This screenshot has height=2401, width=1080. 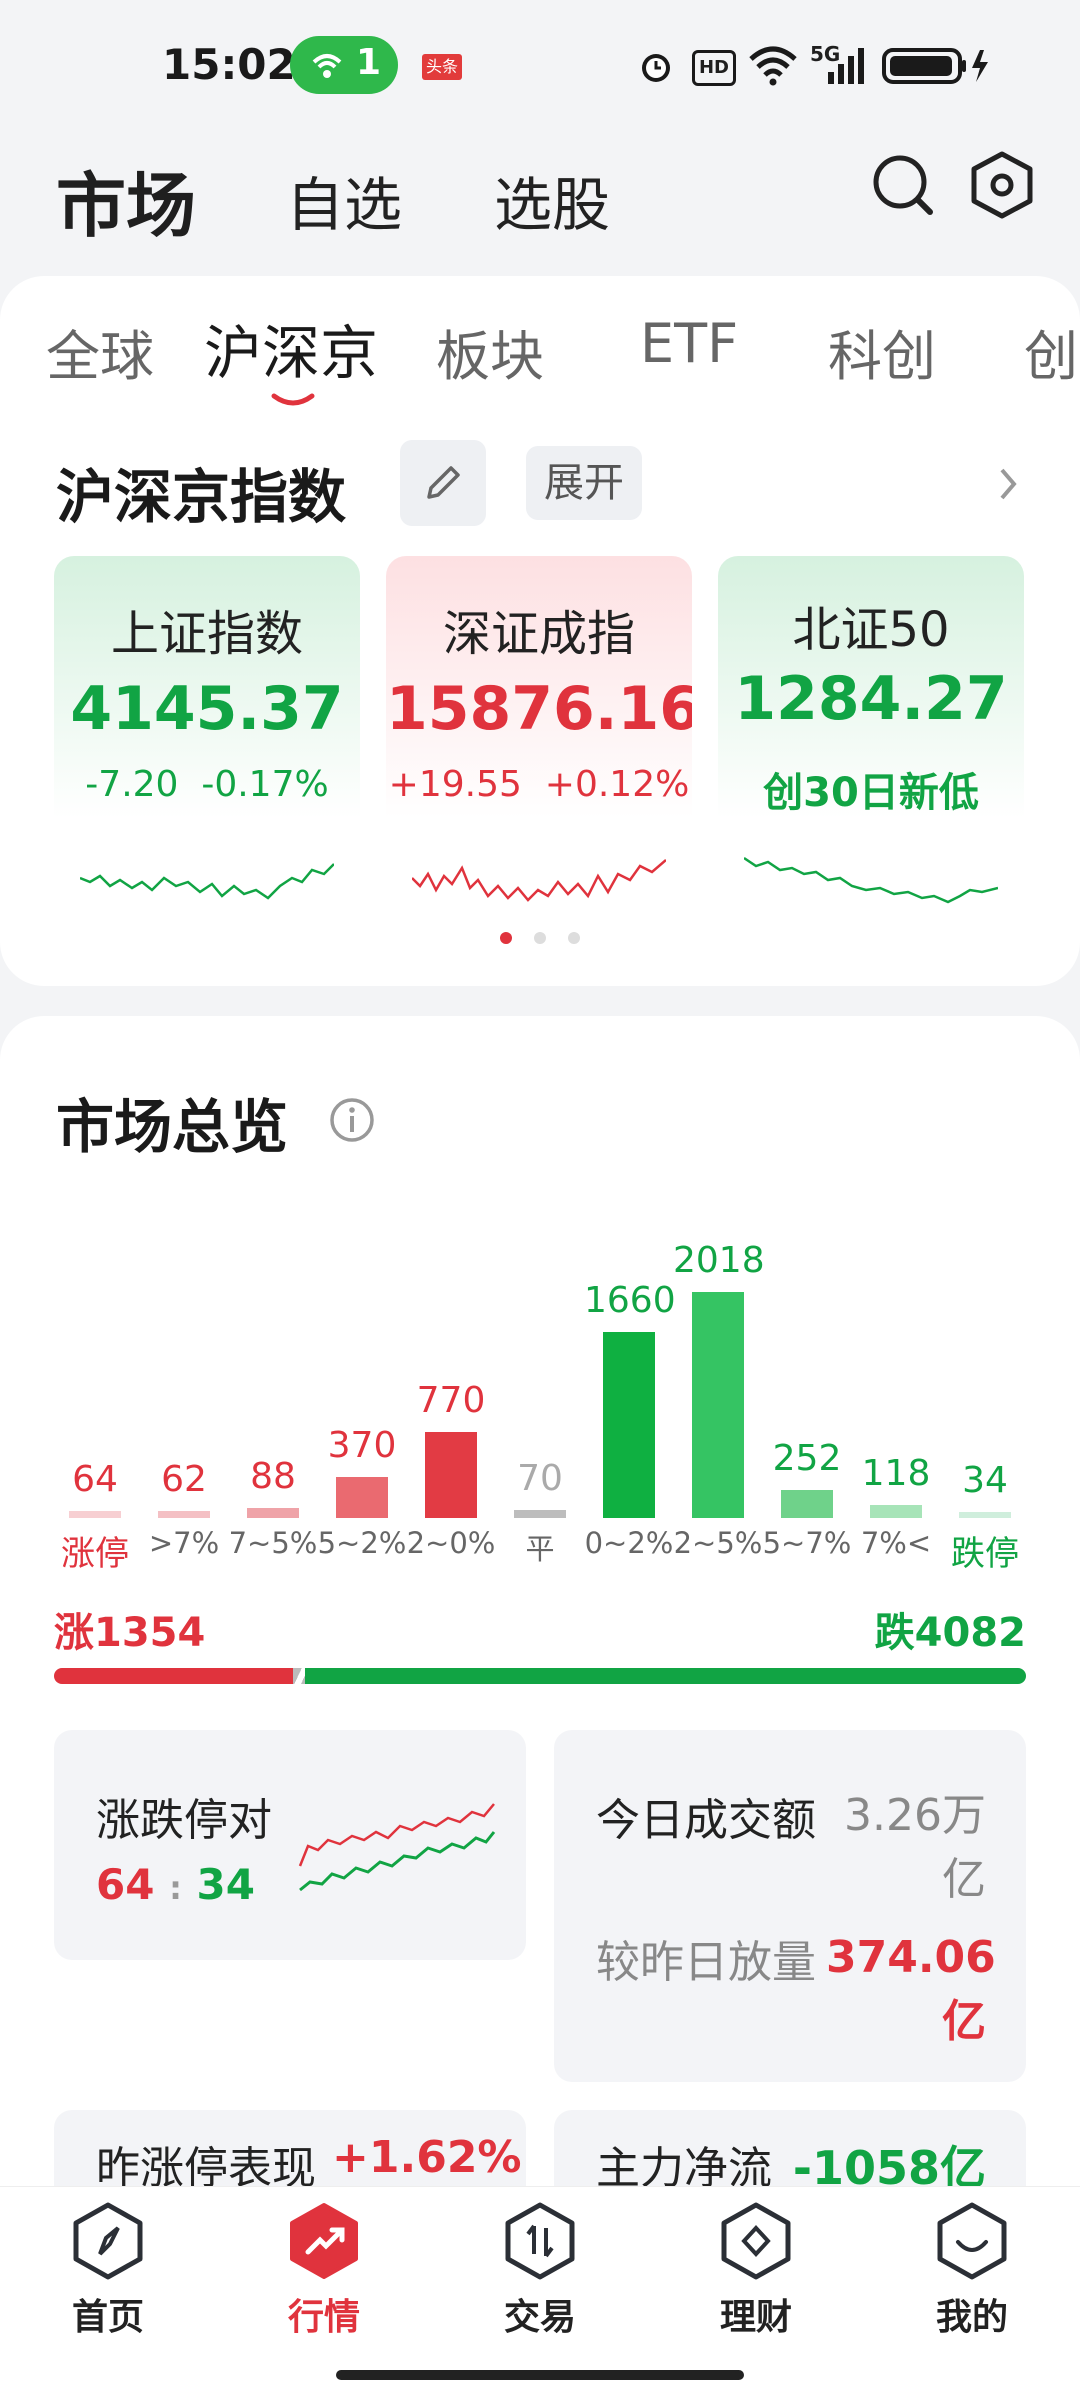 I want to click on nav-label: 我的, so click(x=971, y=2317).